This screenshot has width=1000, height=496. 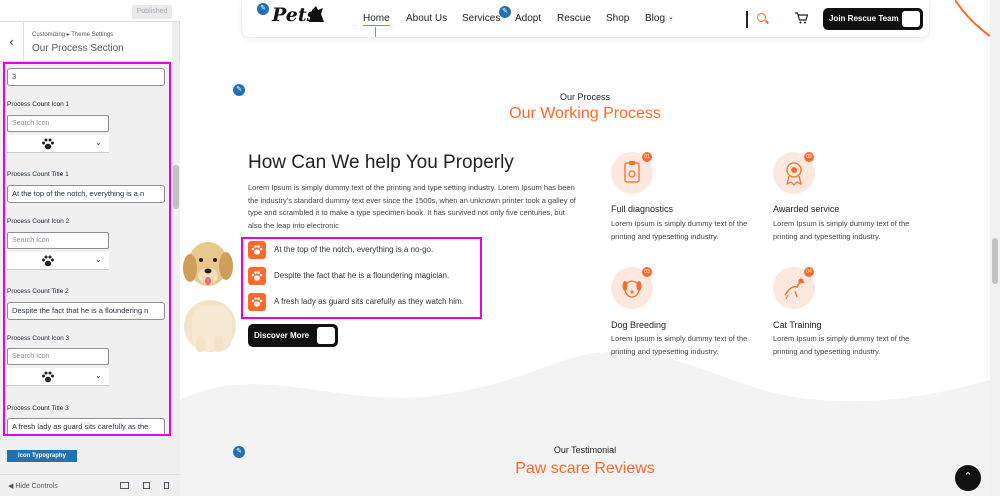 What do you see at coordinates (90, 11) in the screenshot?
I see `customizer-top-bar: Published` at bounding box center [90, 11].